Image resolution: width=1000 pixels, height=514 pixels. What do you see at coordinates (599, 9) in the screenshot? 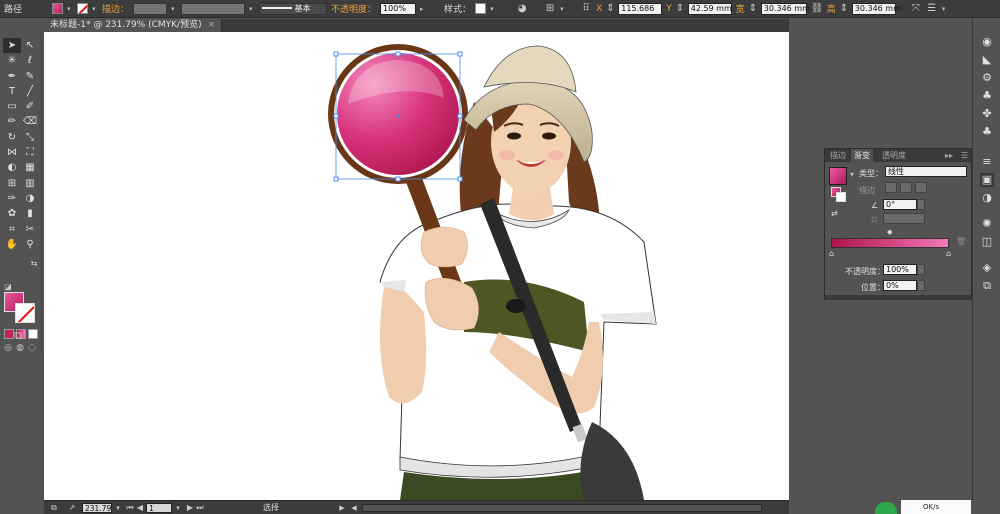
I see `x-label: X` at bounding box center [599, 9].